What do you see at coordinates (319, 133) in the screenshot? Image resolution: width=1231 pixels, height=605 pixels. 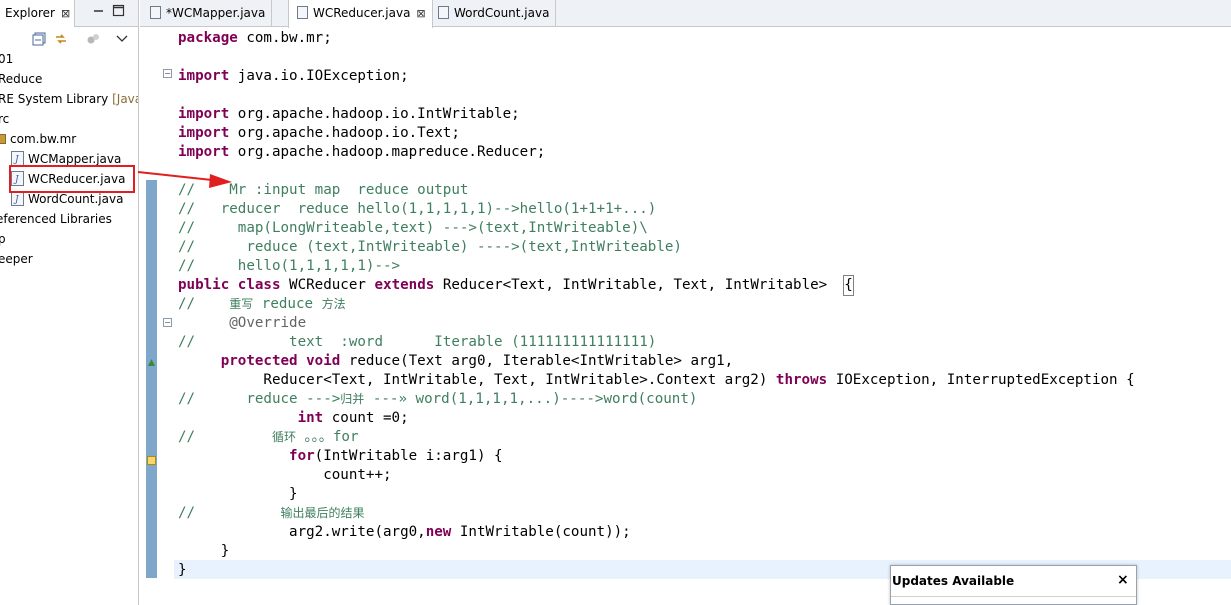 I see `code-line: import org.apache.hadoop.io.Text;` at bounding box center [319, 133].